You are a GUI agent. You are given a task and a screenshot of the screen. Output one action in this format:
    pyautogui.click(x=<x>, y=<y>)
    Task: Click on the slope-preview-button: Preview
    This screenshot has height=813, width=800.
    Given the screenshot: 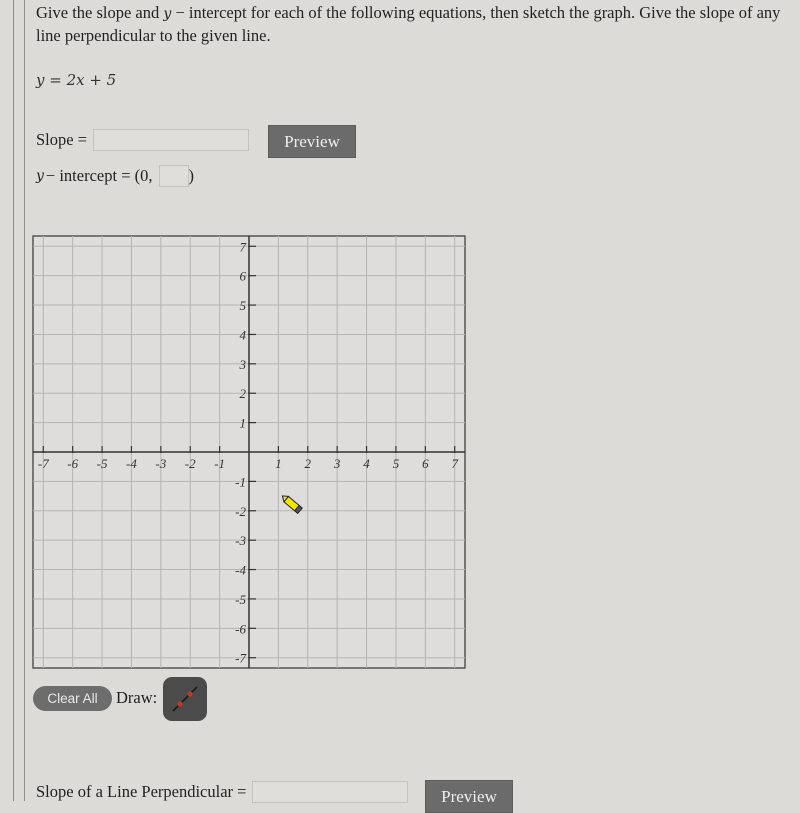 What is the action you would take?
    pyautogui.click(x=312, y=141)
    